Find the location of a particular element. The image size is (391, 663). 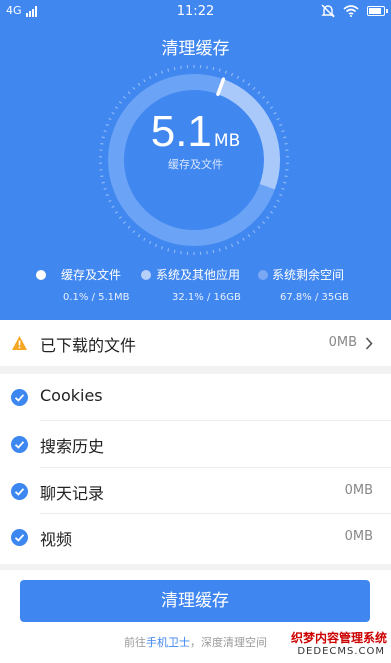

site-watermark: 织梦内容管理系统 DEDECMS.COM is located at coordinates (331, 645).